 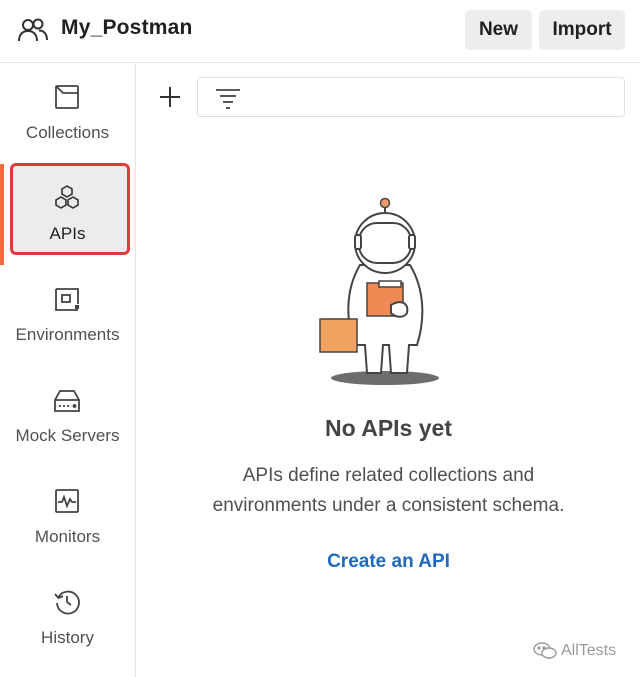 What do you see at coordinates (67, 233) in the screenshot?
I see `sidebar-item-label: APIs` at bounding box center [67, 233].